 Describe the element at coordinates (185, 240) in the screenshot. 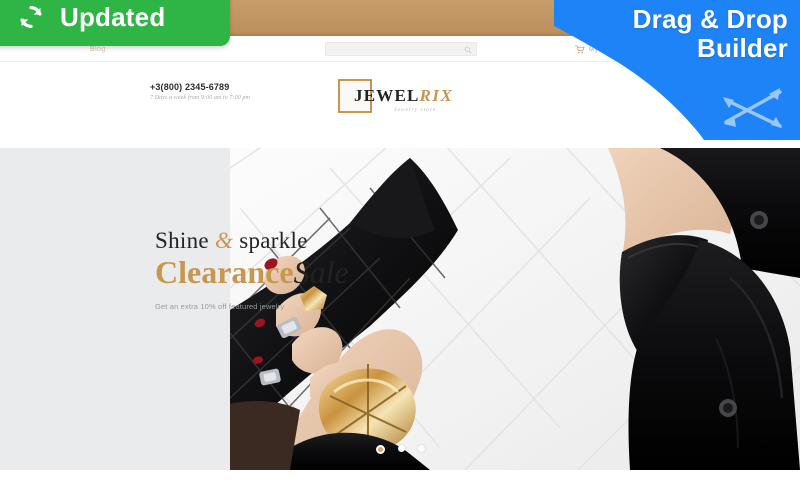

I see `hero-eyebrow-a: Shine` at that location.